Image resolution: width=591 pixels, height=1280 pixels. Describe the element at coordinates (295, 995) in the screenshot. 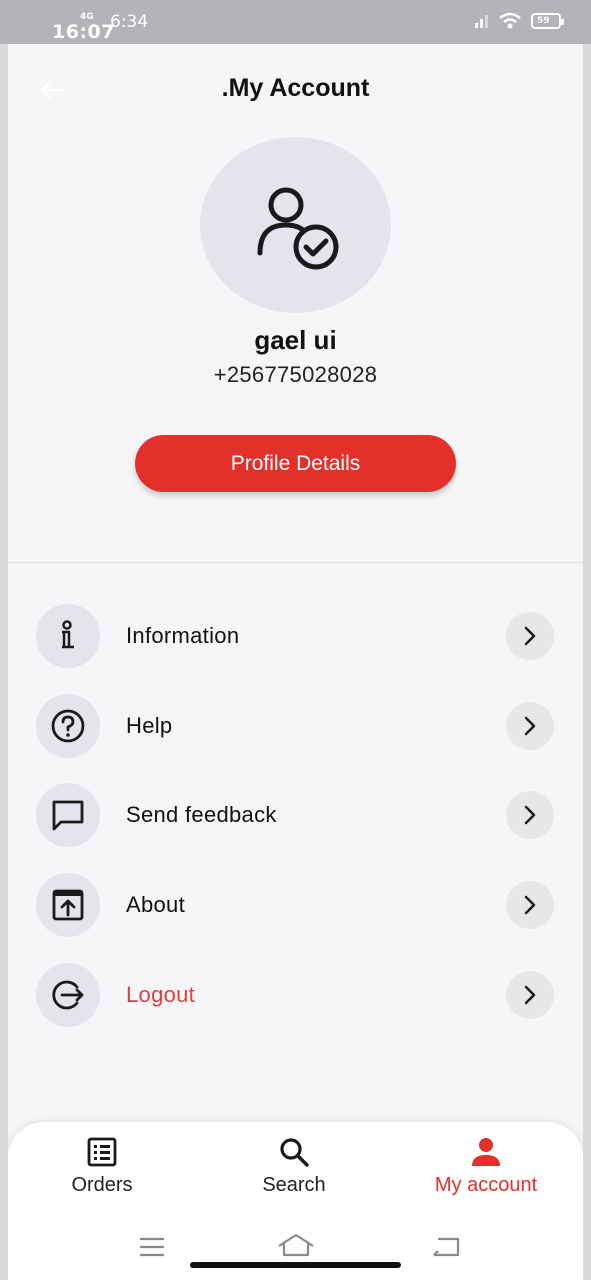

I see `menu-item-logout: Logout` at that location.